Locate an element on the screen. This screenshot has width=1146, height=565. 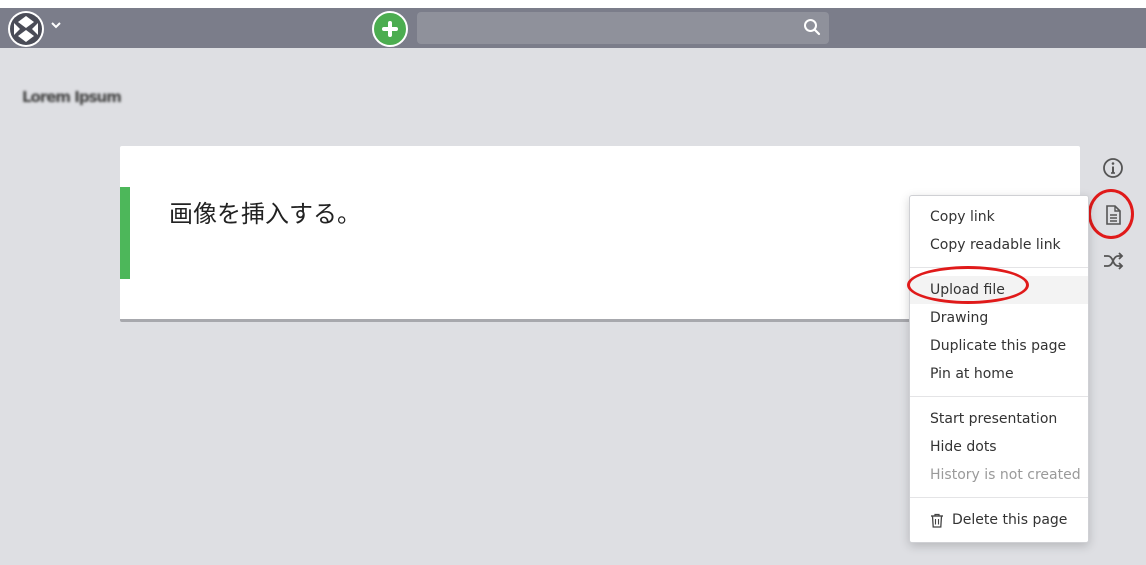
page-line-text: 画像を挿入する。 is located at coordinates (265, 211).